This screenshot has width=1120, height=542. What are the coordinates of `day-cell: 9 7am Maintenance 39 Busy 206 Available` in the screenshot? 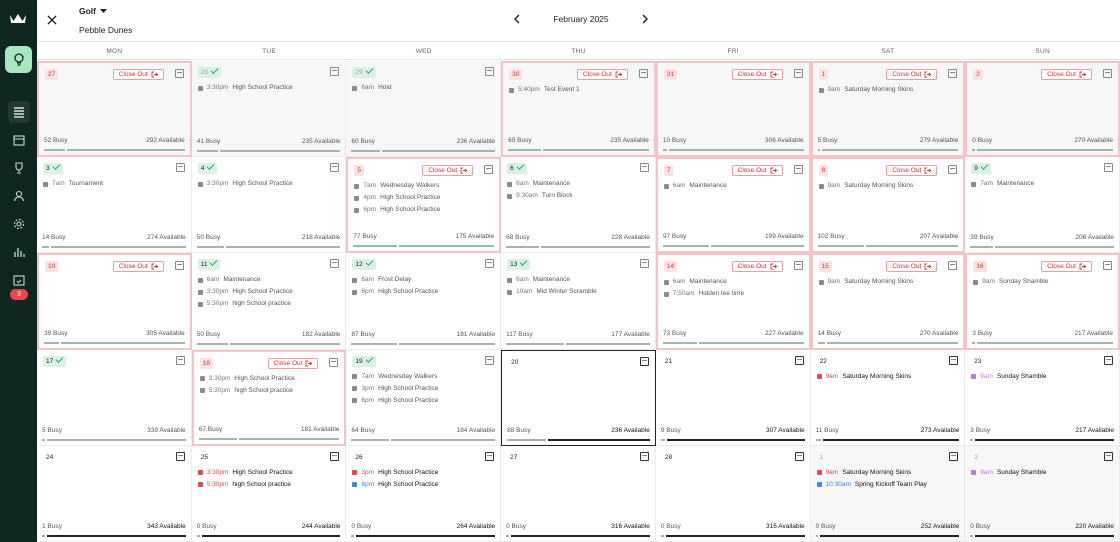 It's located at (1042, 205).